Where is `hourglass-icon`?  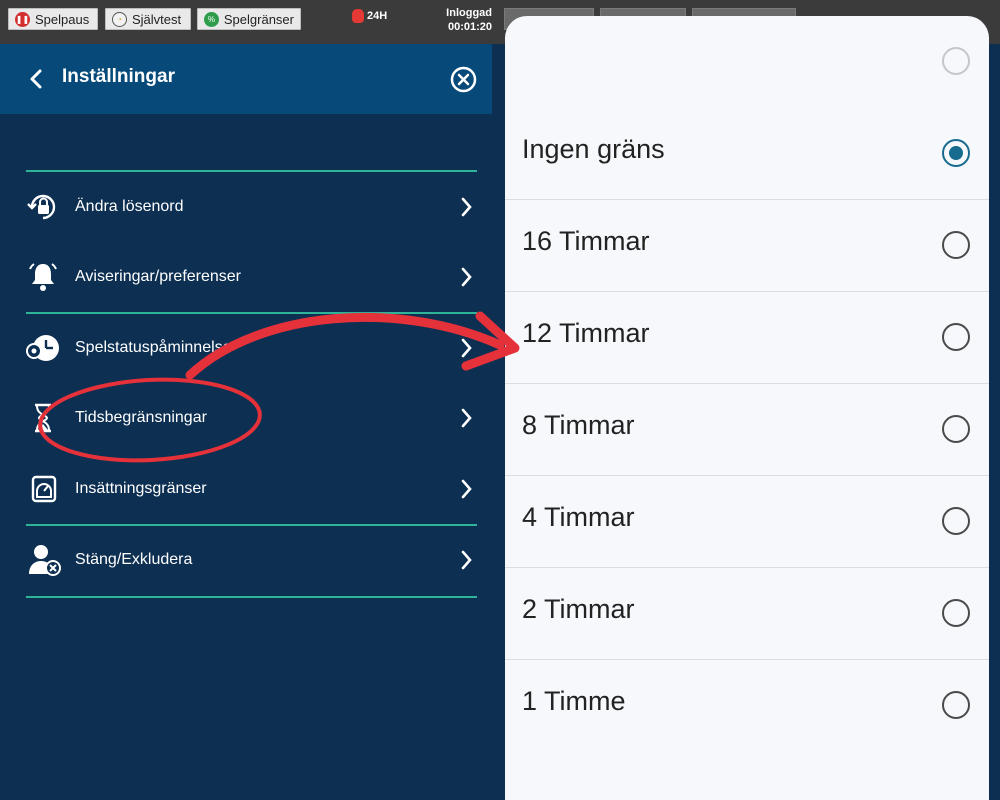
hourglass-icon is located at coordinates (46, 418).